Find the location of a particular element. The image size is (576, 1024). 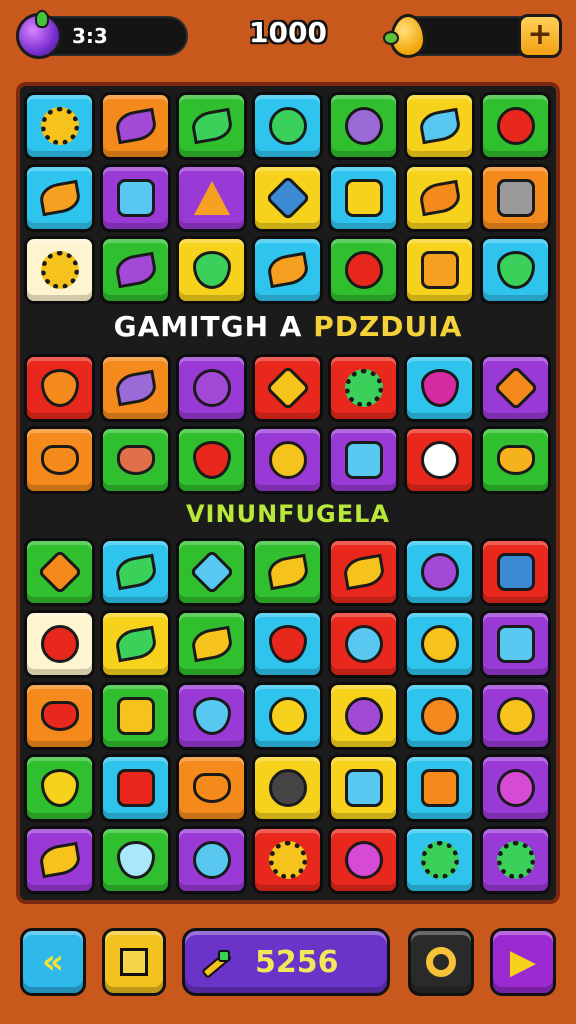

blob-icon is located at coordinates (211, 860).